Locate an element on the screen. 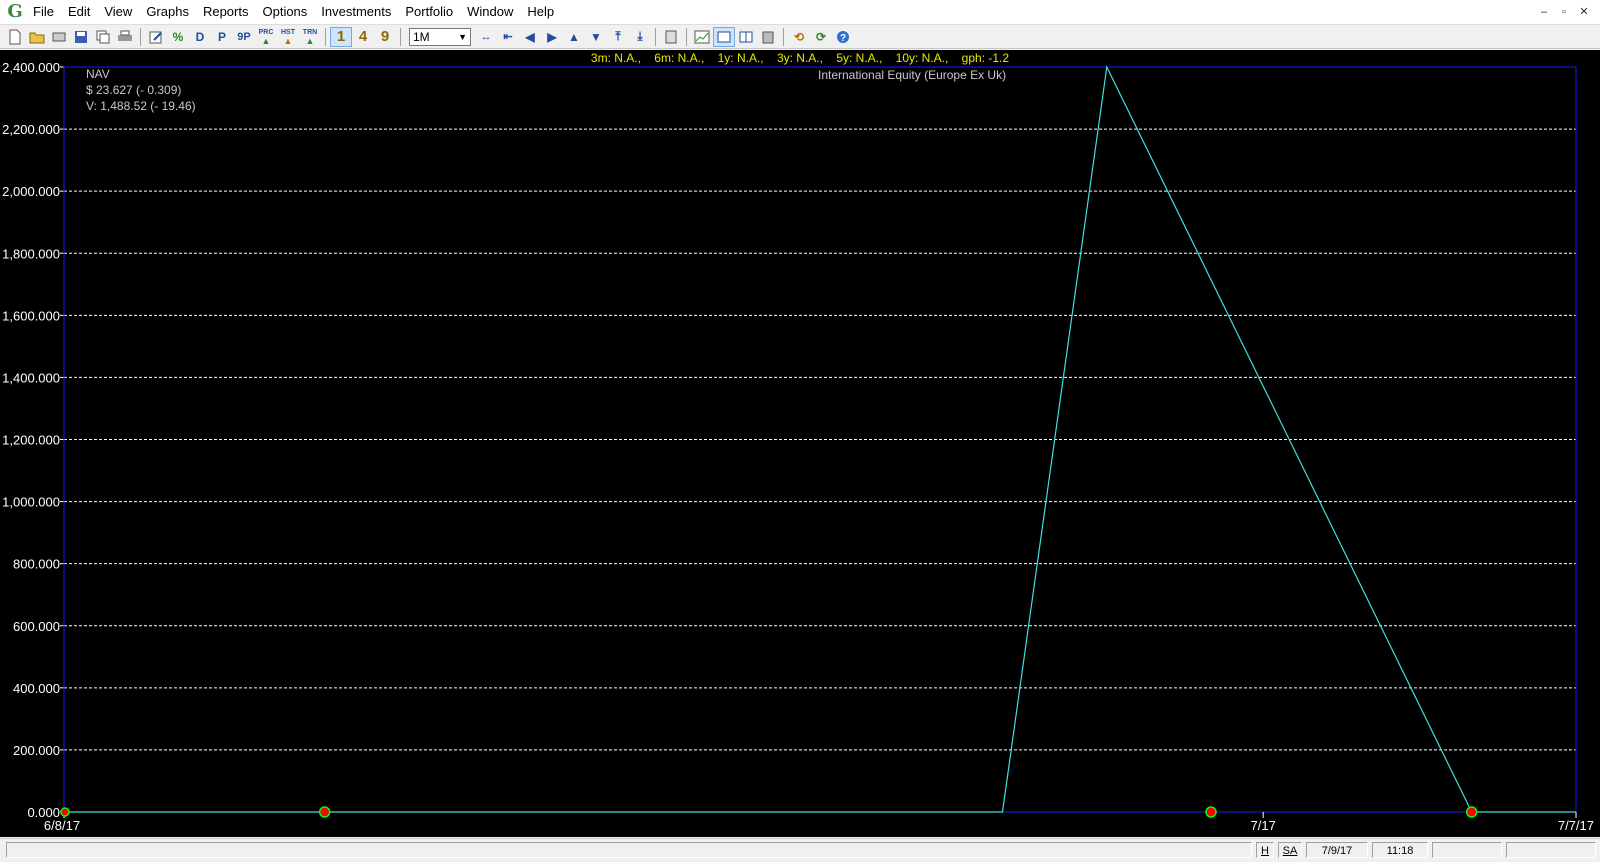  window-controls: – ▫ ✕ is located at coordinates (1564, 12).